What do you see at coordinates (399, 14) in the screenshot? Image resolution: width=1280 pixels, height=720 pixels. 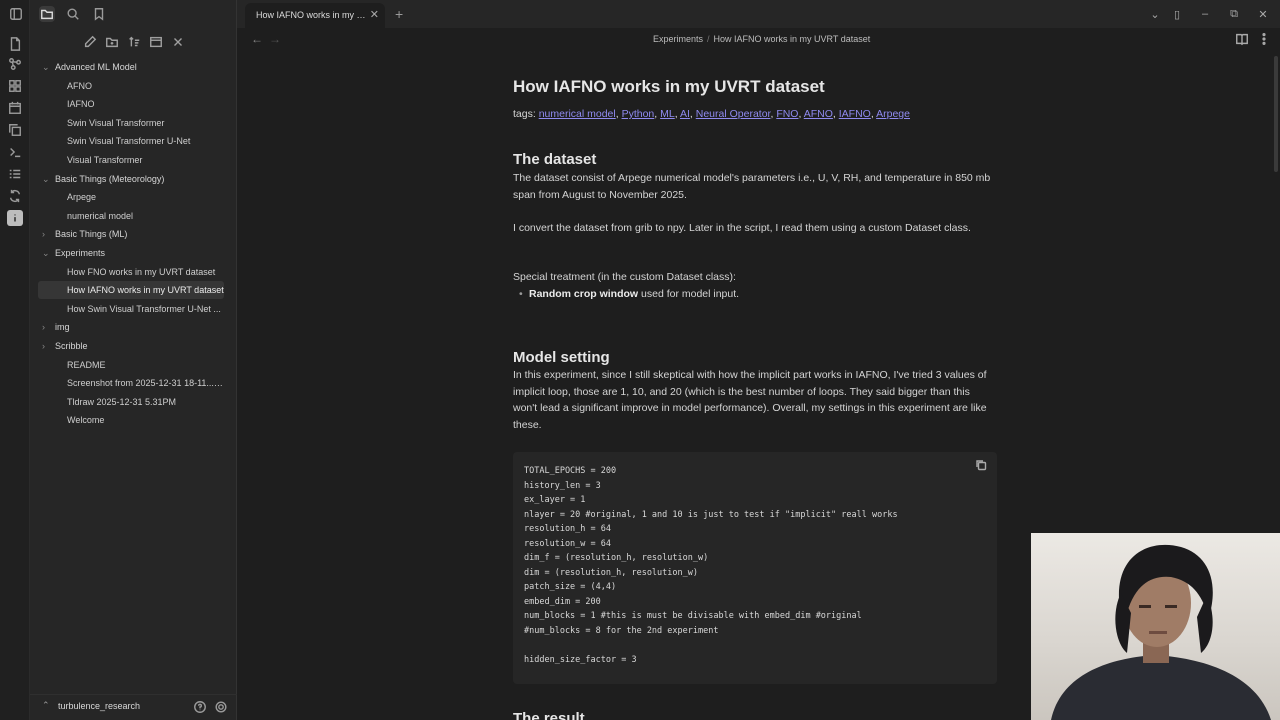 I see `new-tab-icon: +` at bounding box center [399, 14].